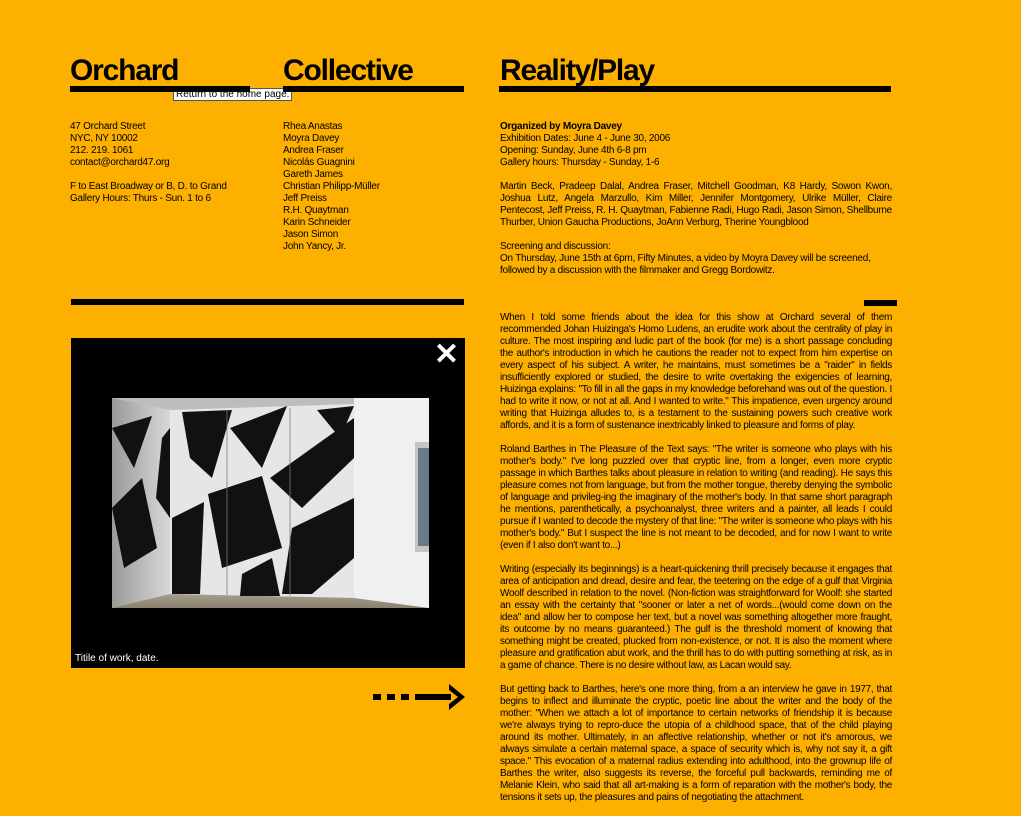  I want to click on screening-heading: Screening and discussion:, so click(555, 246).